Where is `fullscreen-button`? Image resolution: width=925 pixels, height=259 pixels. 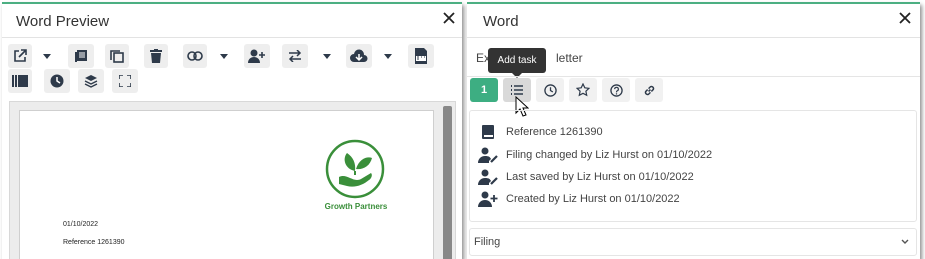
fullscreen-button is located at coordinates (125, 81).